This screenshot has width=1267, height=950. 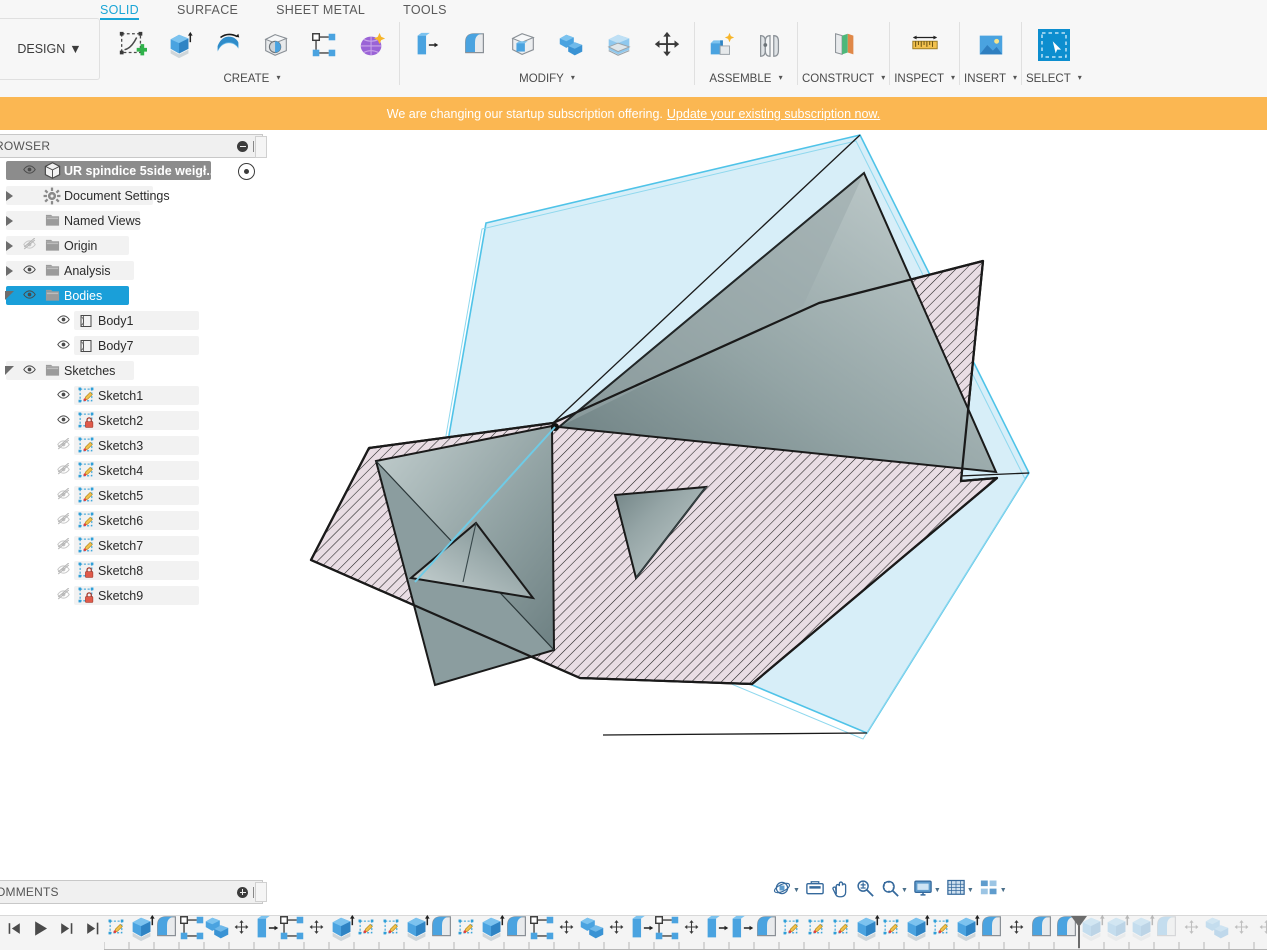 I want to click on step-back-button, so click(x=14, y=931).